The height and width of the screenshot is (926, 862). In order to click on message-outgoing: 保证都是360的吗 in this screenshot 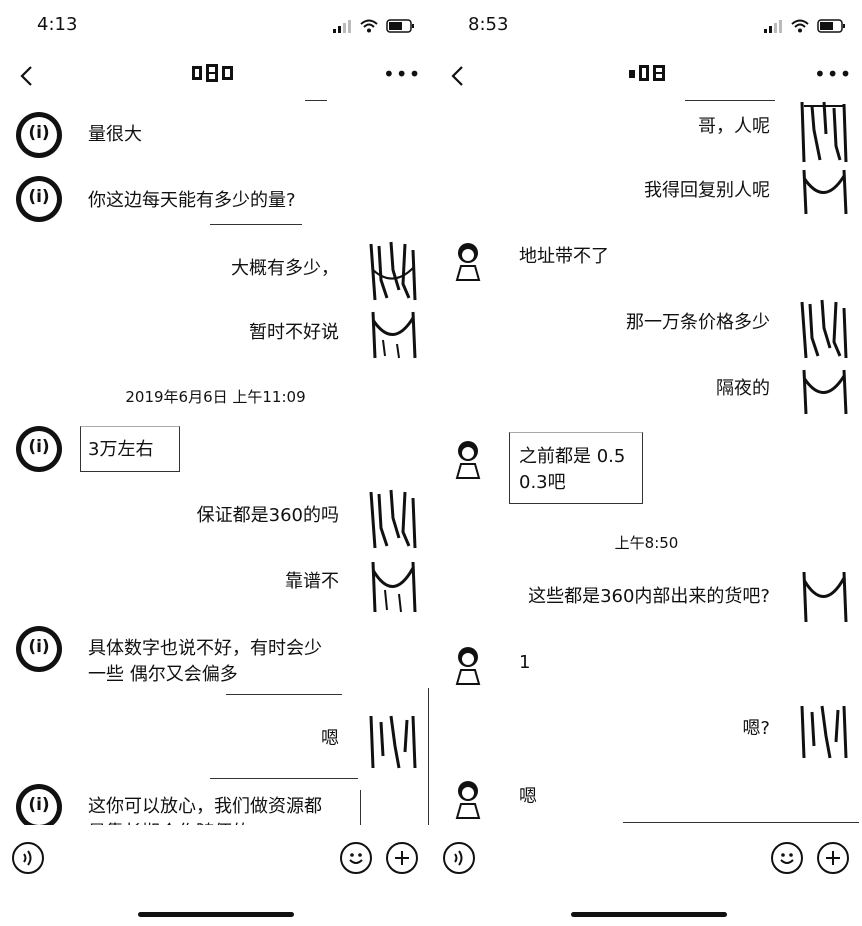, I will do `click(267, 515)`.